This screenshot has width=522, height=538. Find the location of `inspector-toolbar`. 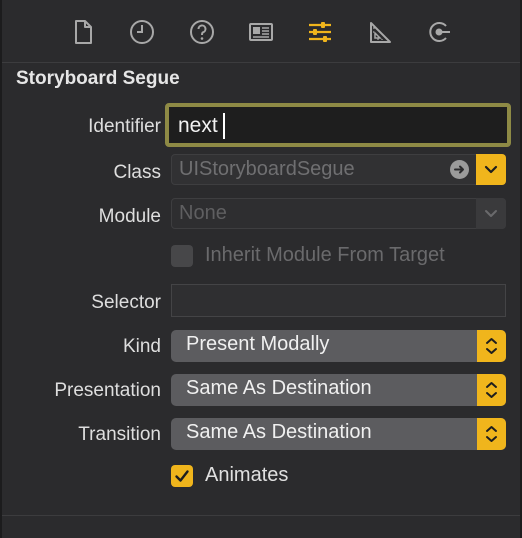

inspector-toolbar is located at coordinates (261, 31).